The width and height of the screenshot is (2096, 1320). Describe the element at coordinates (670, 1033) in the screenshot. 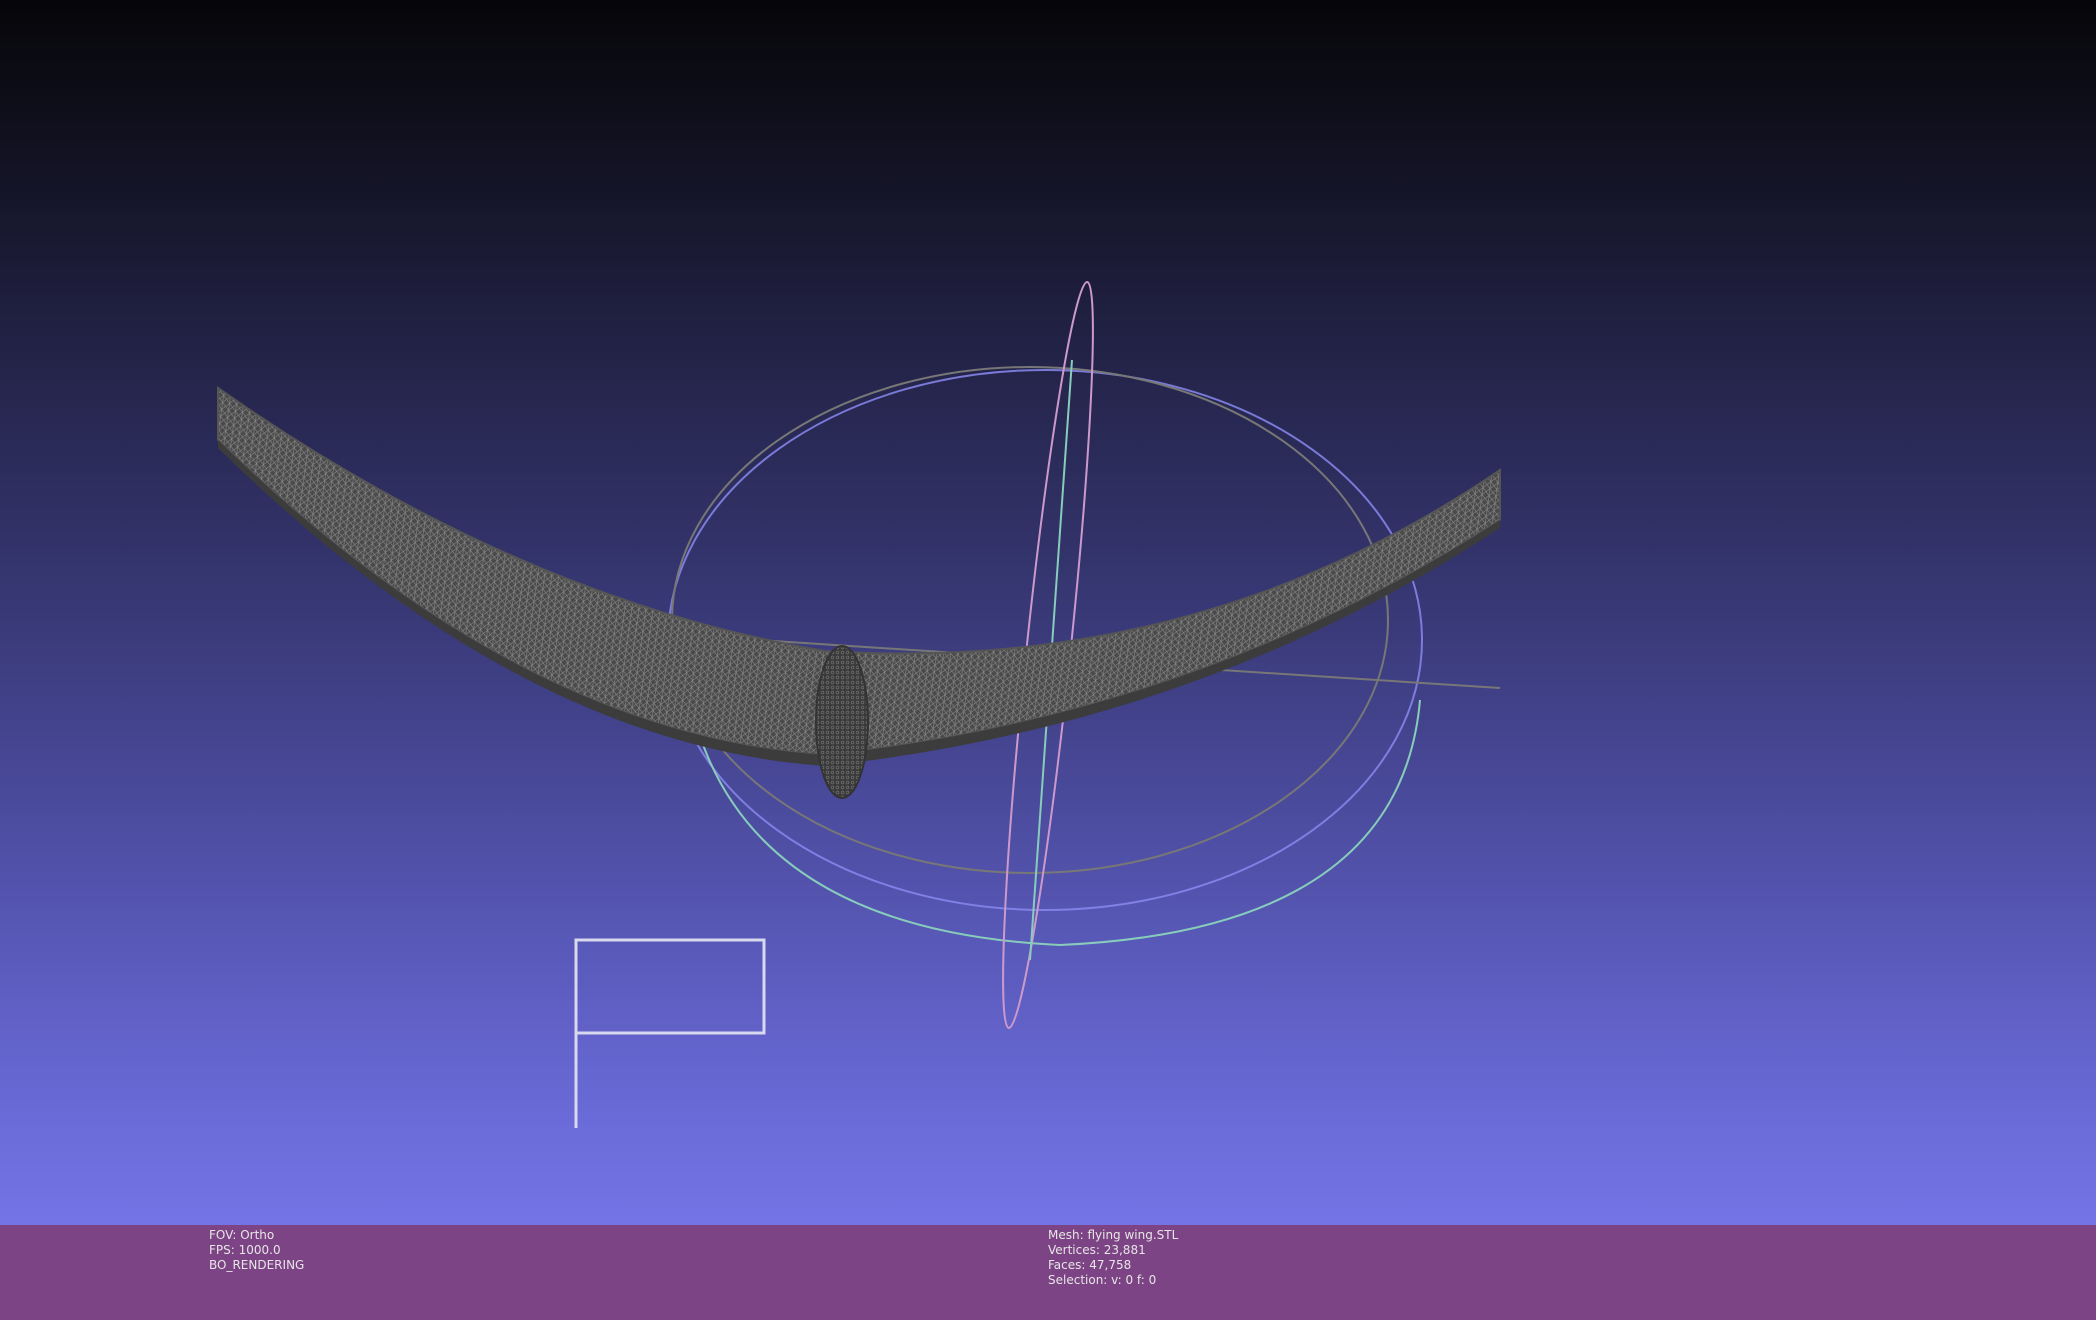

I see `axis-gizmo` at that location.